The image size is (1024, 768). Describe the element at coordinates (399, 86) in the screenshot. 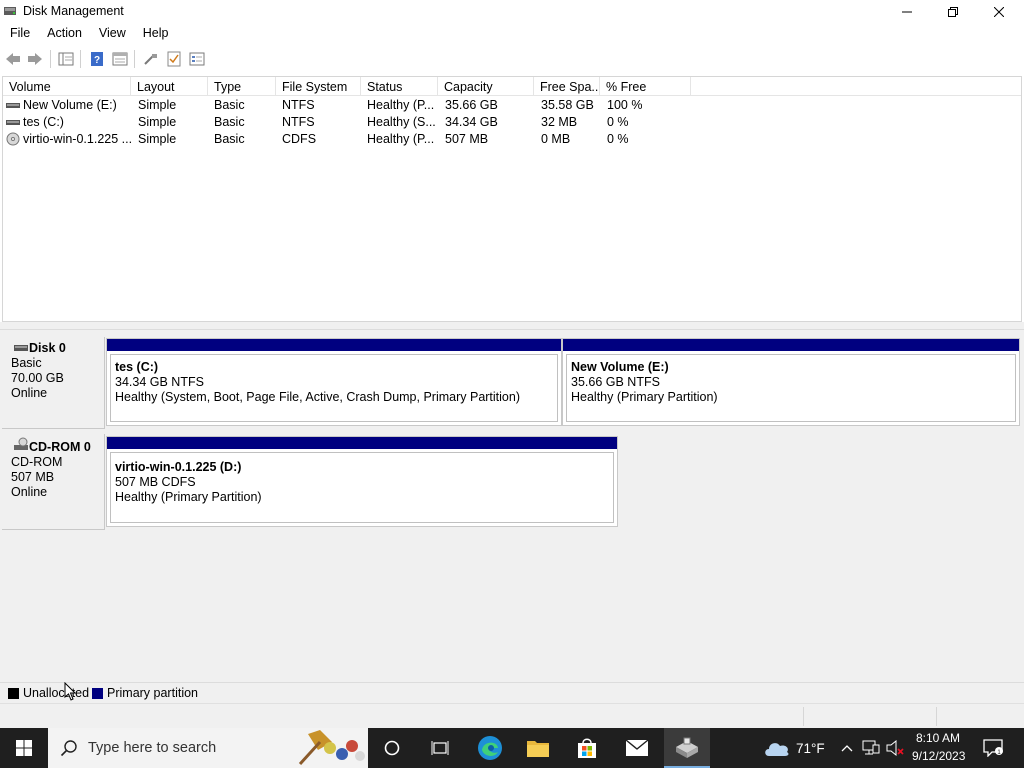

I see `column-header-status: Status` at that location.